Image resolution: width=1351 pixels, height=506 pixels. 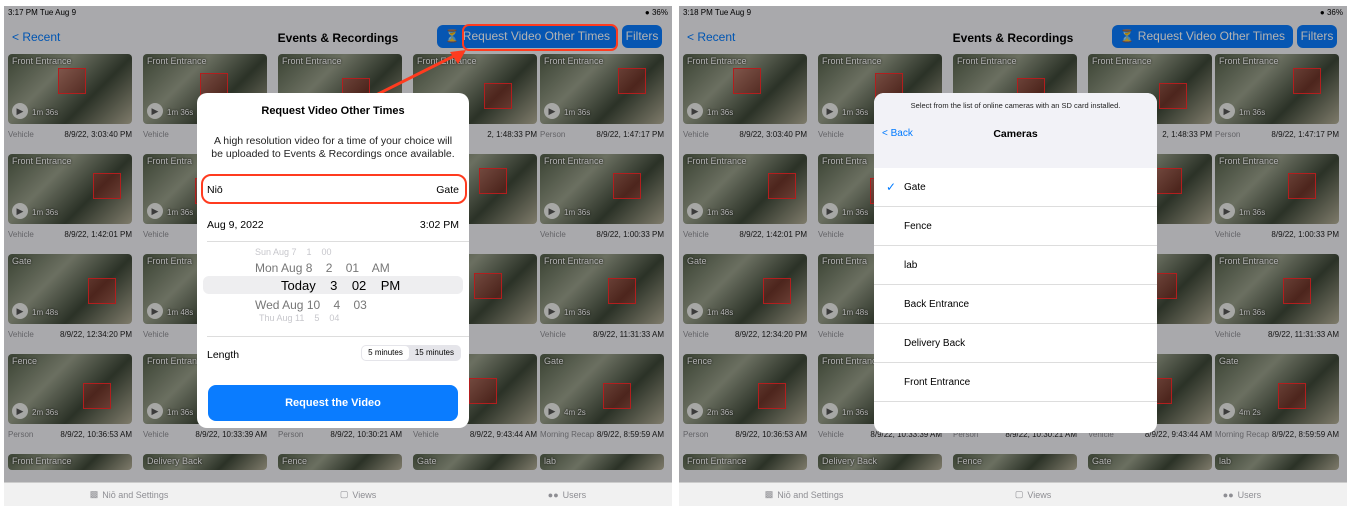 I want to click on camera-option: ✓ Gate, so click(x=1015, y=187).